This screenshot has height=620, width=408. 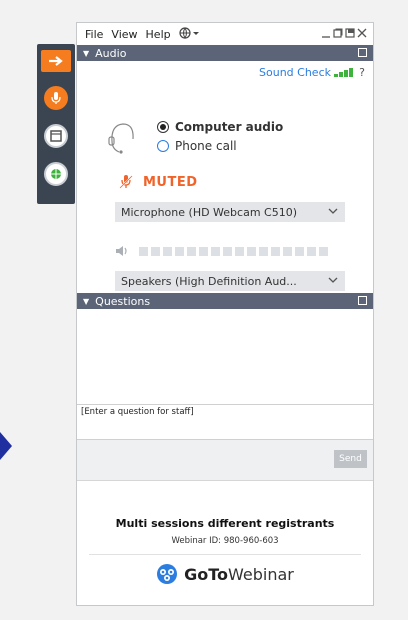 What do you see at coordinates (295, 72) in the screenshot?
I see `sound-check-link: Sound Check` at bounding box center [295, 72].